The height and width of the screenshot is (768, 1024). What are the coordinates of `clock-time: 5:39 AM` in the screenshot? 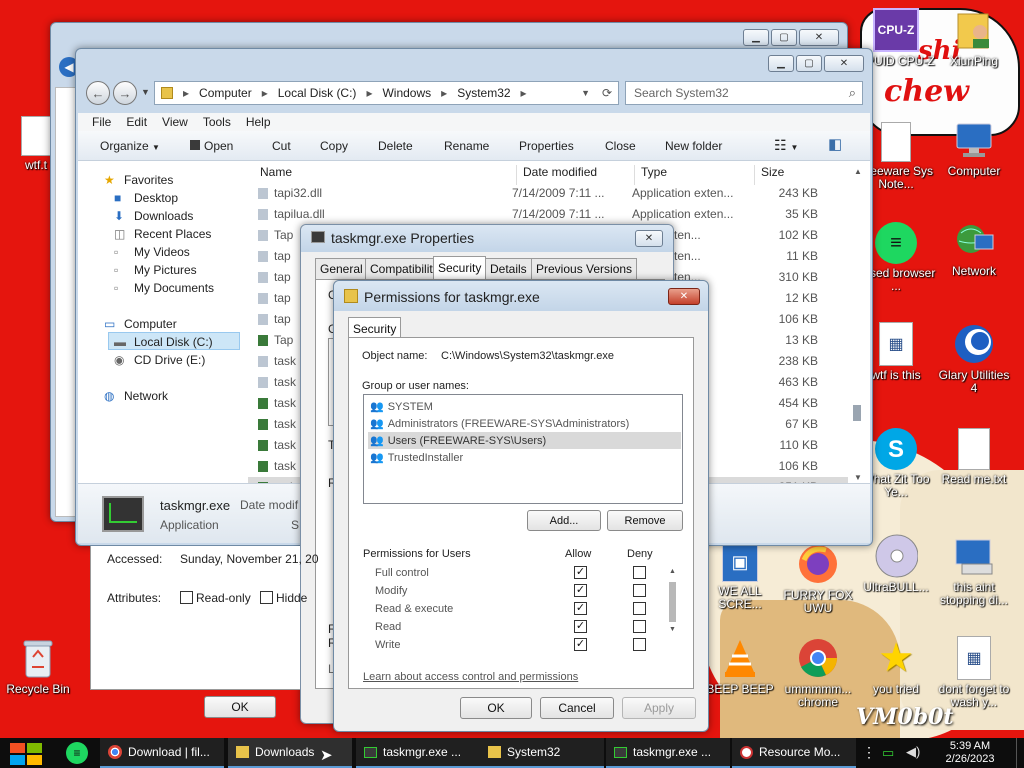 It's located at (970, 746).